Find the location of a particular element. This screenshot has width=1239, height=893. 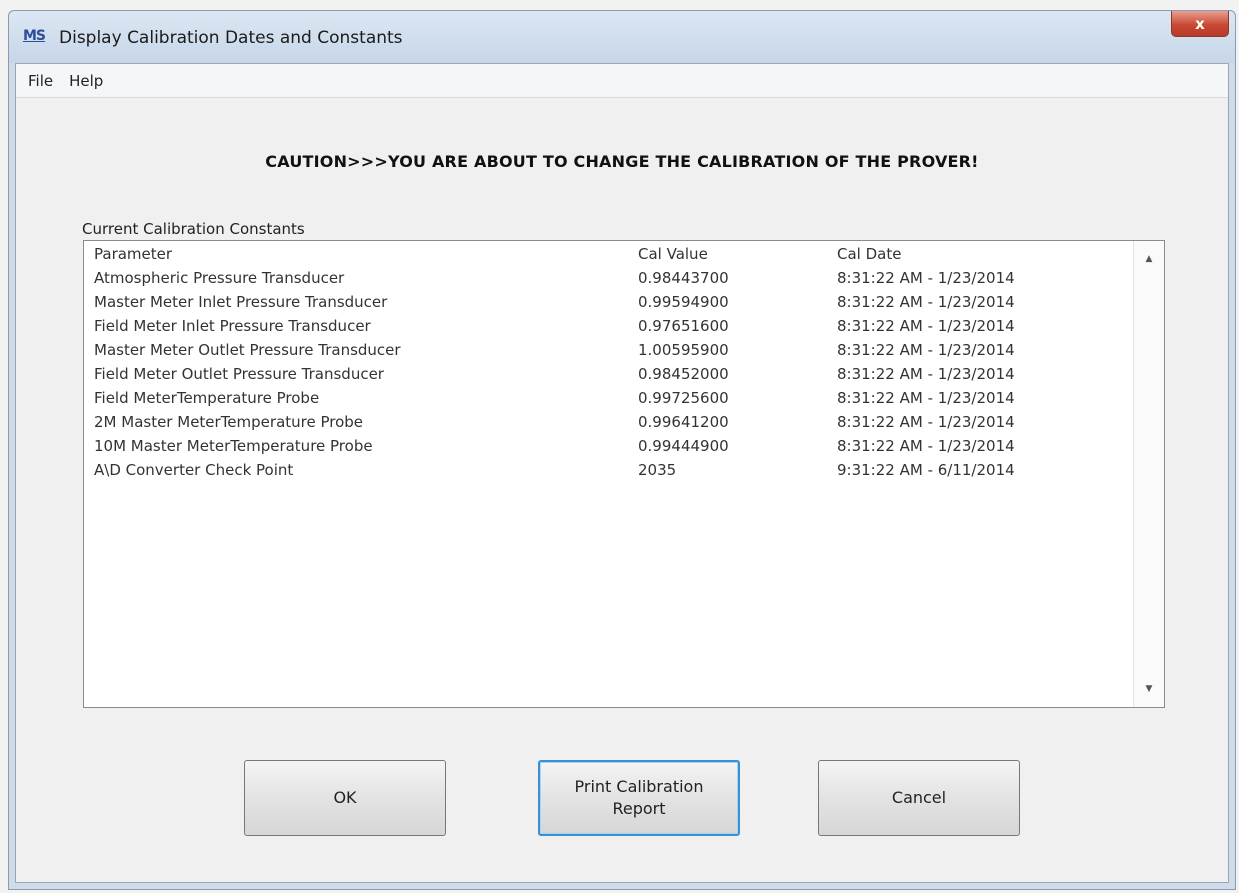

row-parameter: 10M Master MeterTemperature Probe is located at coordinates (233, 446).